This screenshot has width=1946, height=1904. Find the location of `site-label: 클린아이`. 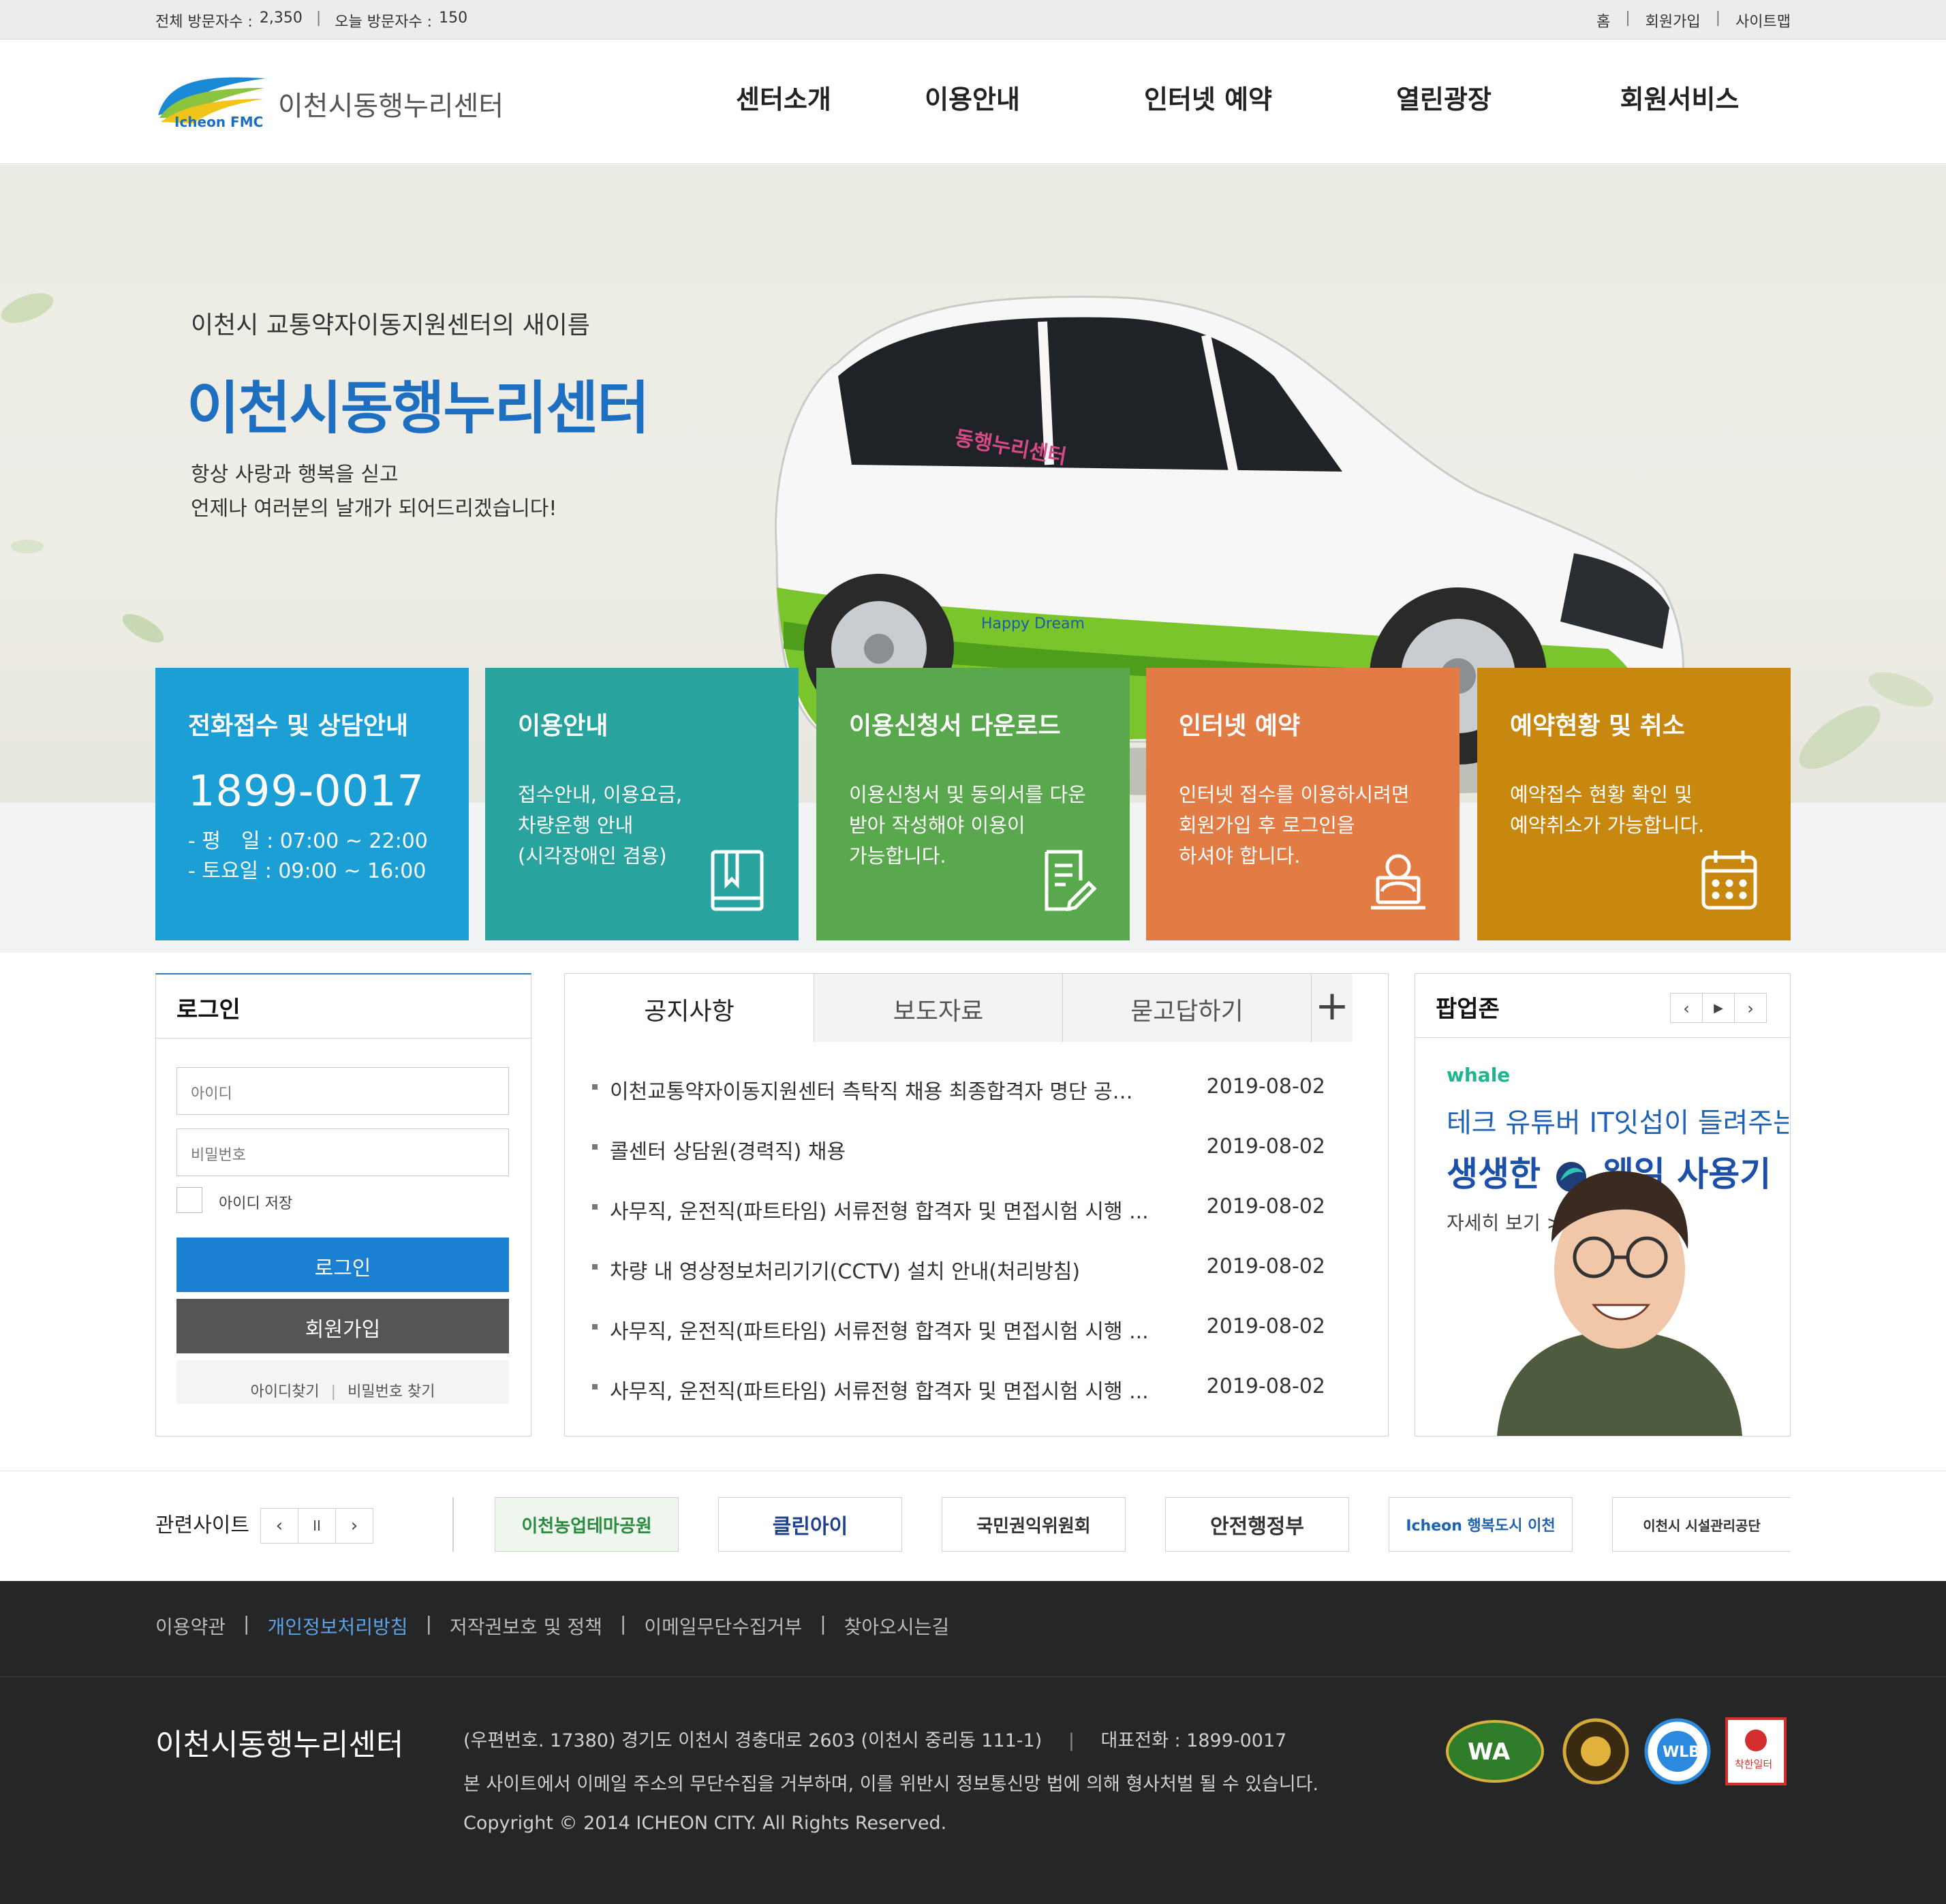

site-label: 클린아이 is located at coordinates (810, 1527).